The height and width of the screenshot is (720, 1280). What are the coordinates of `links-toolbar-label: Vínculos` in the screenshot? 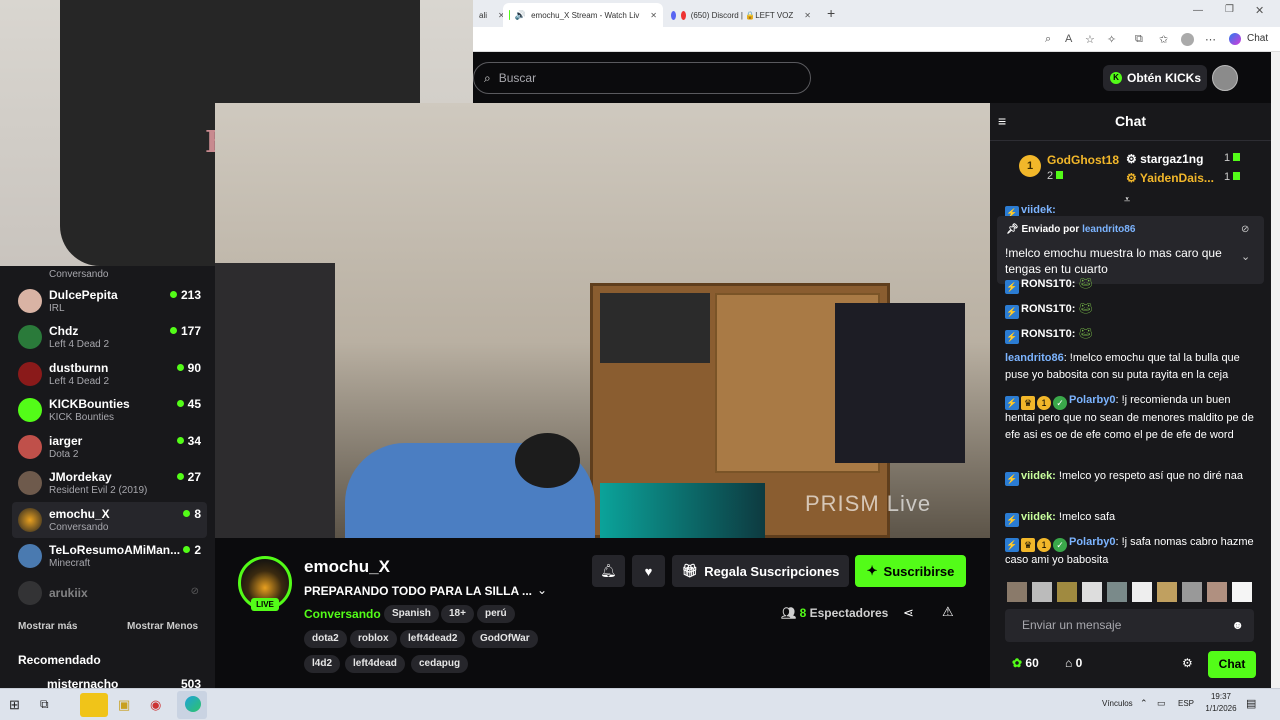 It's located at (1117, 703).